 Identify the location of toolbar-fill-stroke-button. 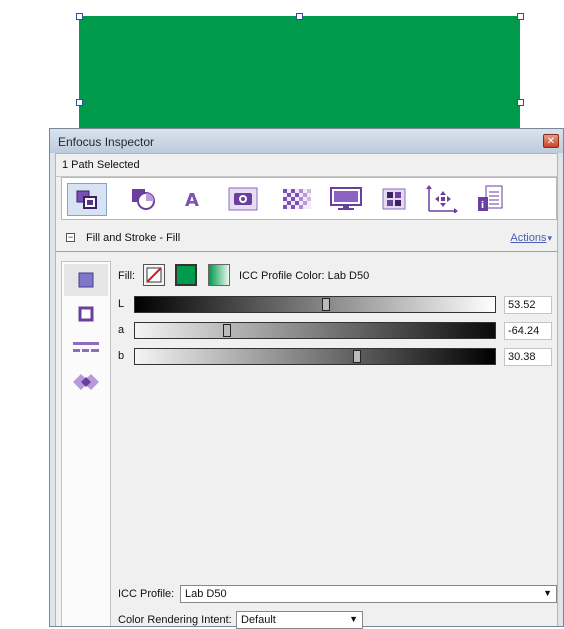
(87, 199).